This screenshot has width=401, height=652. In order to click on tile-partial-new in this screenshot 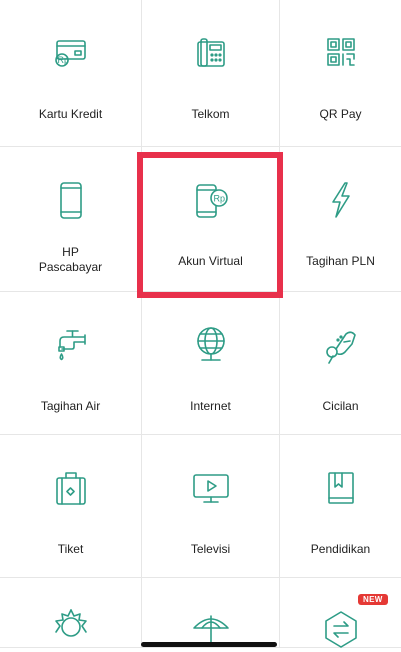, I will do `click(340, 613)`.